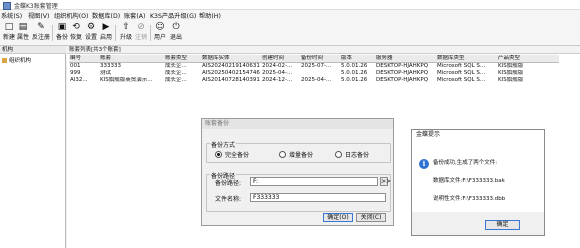  What do you see at coordinates (290, 5) in the screenshot?
I see `title-bar: 金蝶K3账套管理` at bounding box center [290, 5].